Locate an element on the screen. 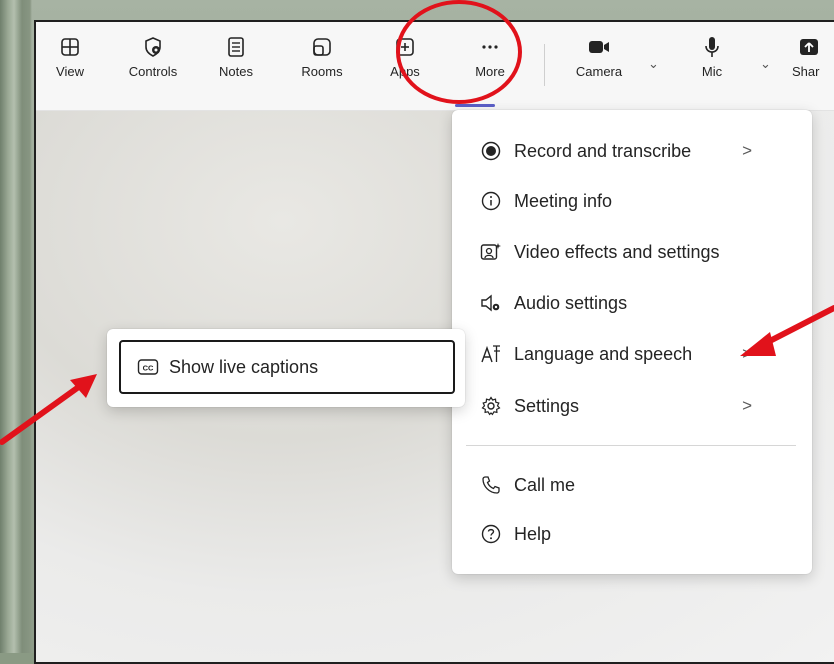 The height and width of the screenshot is (664, 834). rooms-label: Rooms is located at coordinates (322, 71).